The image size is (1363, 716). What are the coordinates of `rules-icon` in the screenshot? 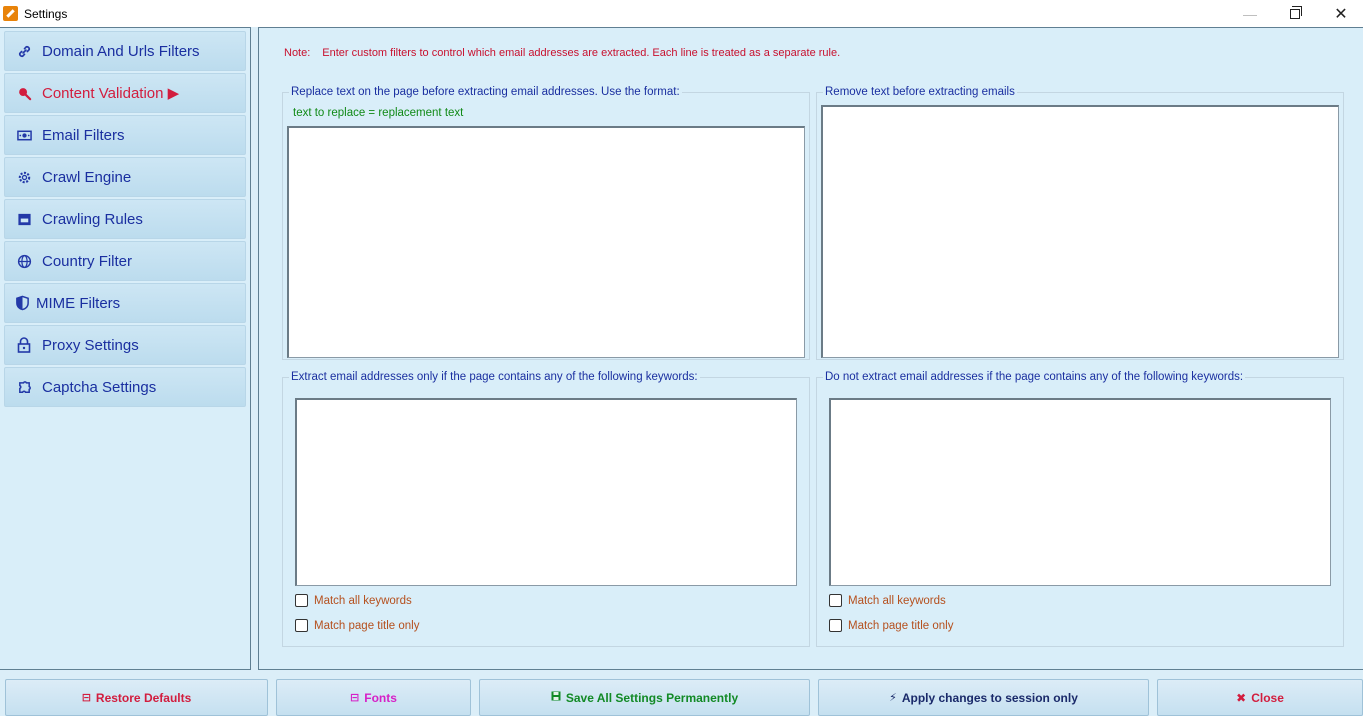 It's located at (24, 219).